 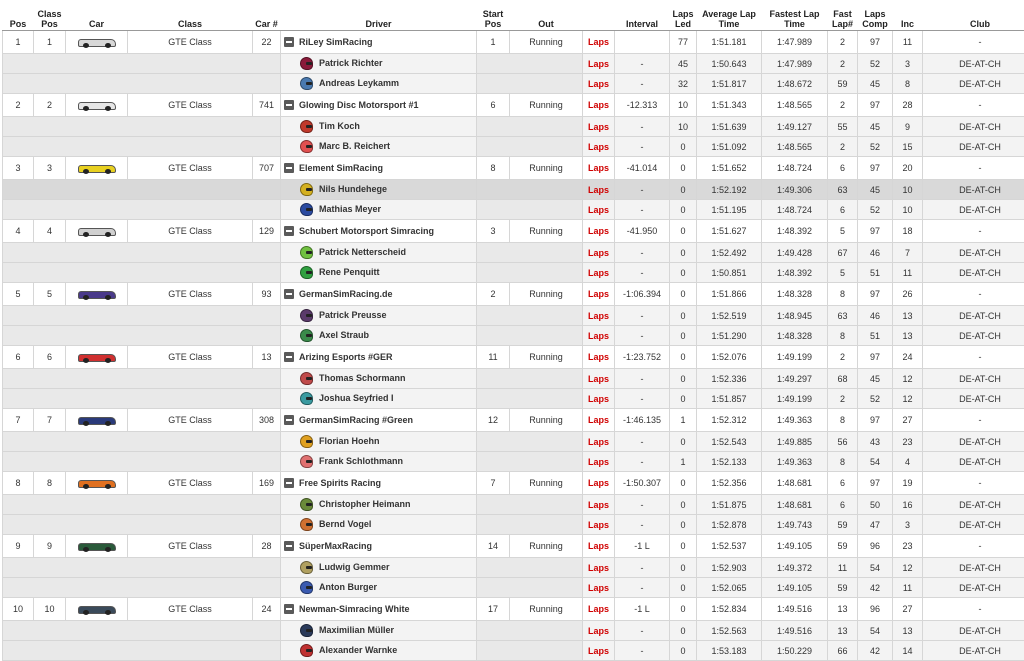 I want to click on team-name-cell: RiLey SimRacing, so click(x=379, y=42).